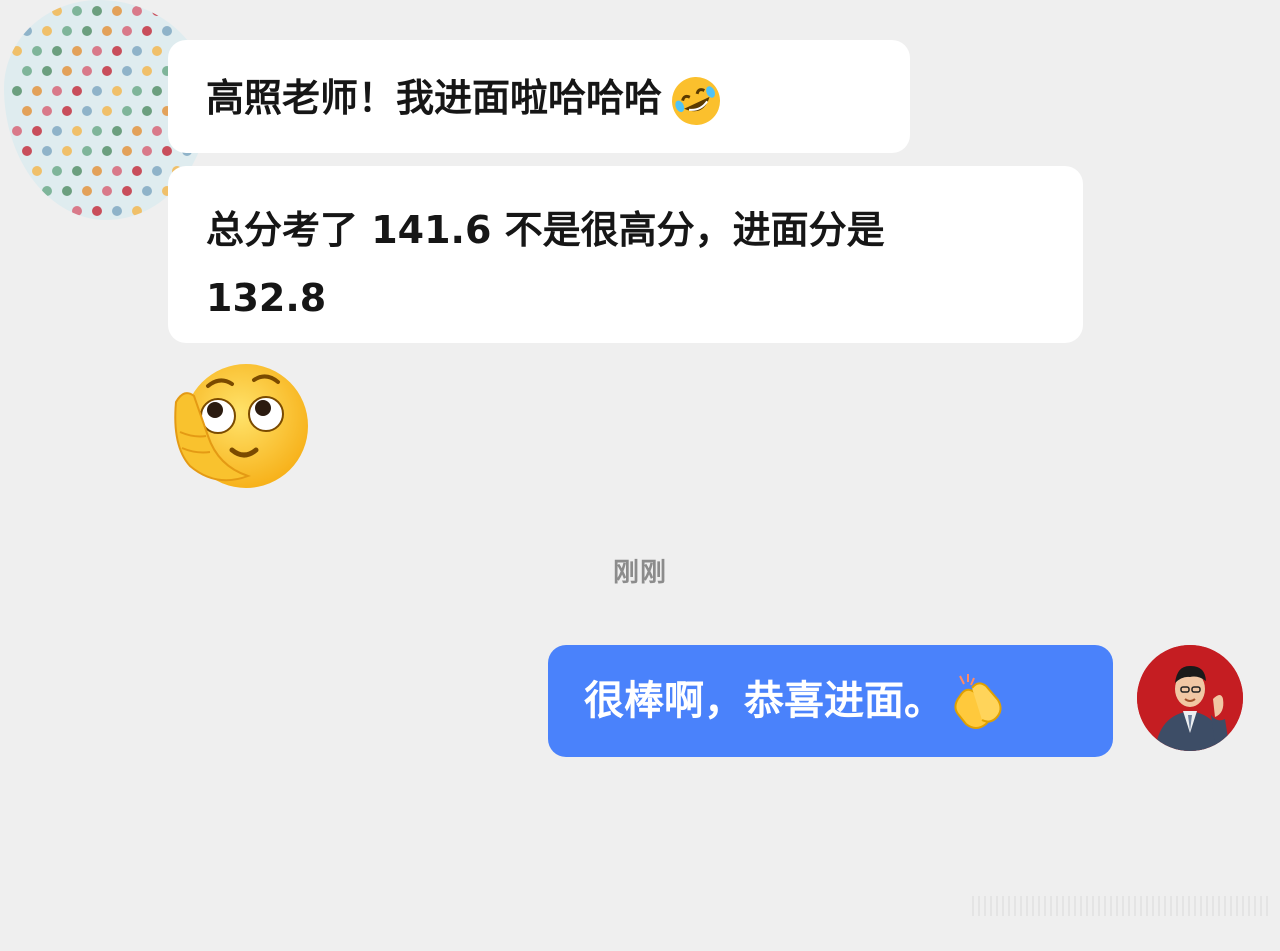  Describe the element at coordinates (434, 98) in the screenshot. I see `message-text-content: 高照老师！我进面啦哈哈哈` at that location.